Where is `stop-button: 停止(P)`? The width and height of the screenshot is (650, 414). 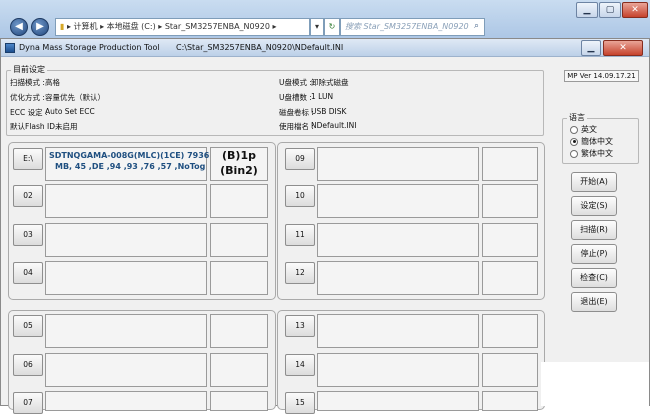 stop-button: 停止(P) is located at coordinates (594, 254).